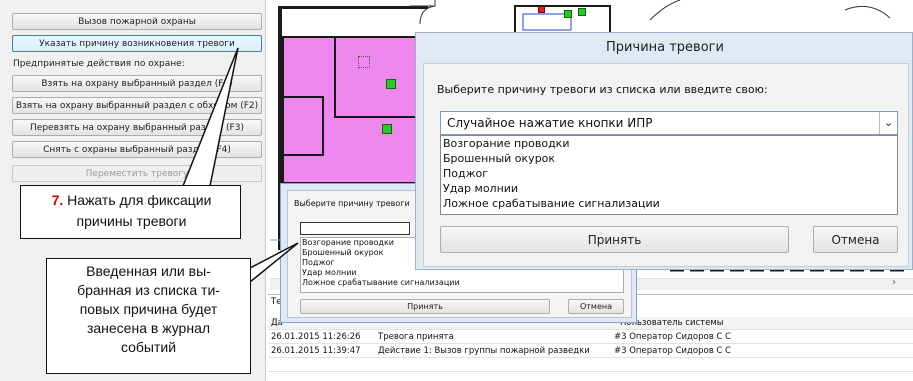 Image resolution: width=913 pixels, height=381 pixels. Describe the element at coordinates (139, 200) in the screenshot. I see `step-text-line1: Нажать для фиксации` at that location.